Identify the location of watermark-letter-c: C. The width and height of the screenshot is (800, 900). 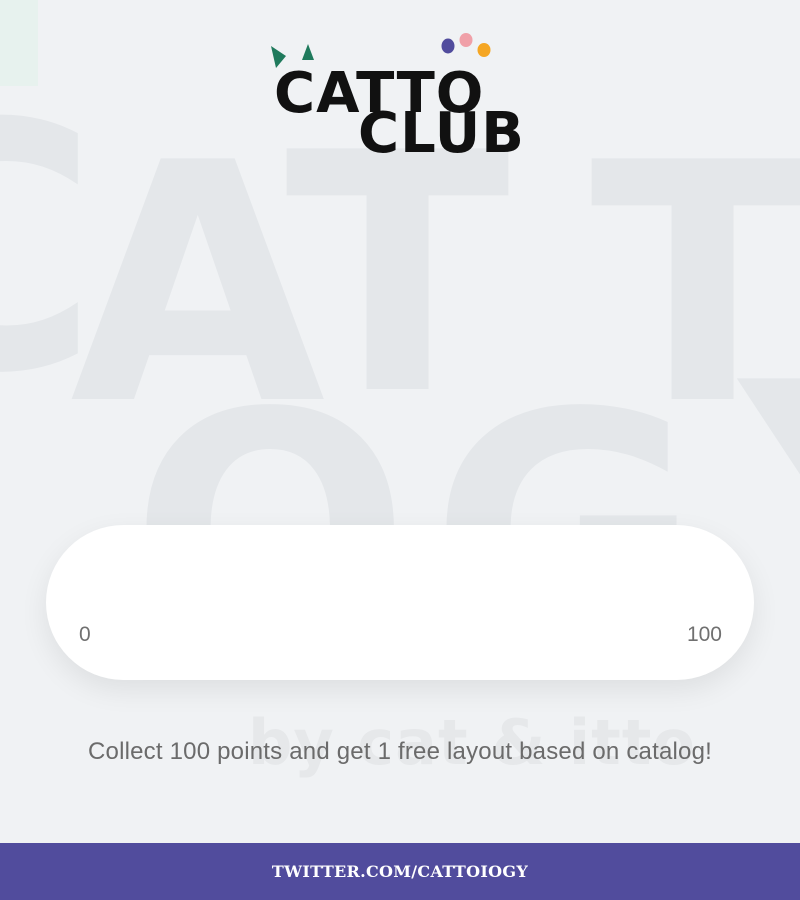
(50, 250).